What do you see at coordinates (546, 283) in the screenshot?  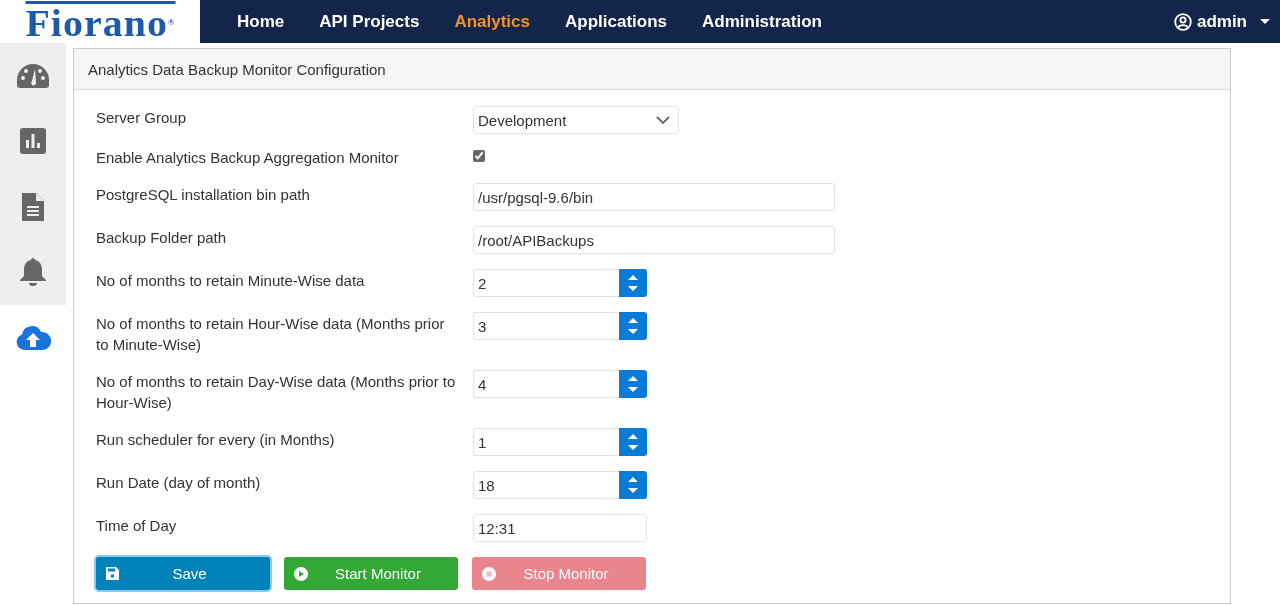 I see `number-field: 2` at bounding box center [546, 283].